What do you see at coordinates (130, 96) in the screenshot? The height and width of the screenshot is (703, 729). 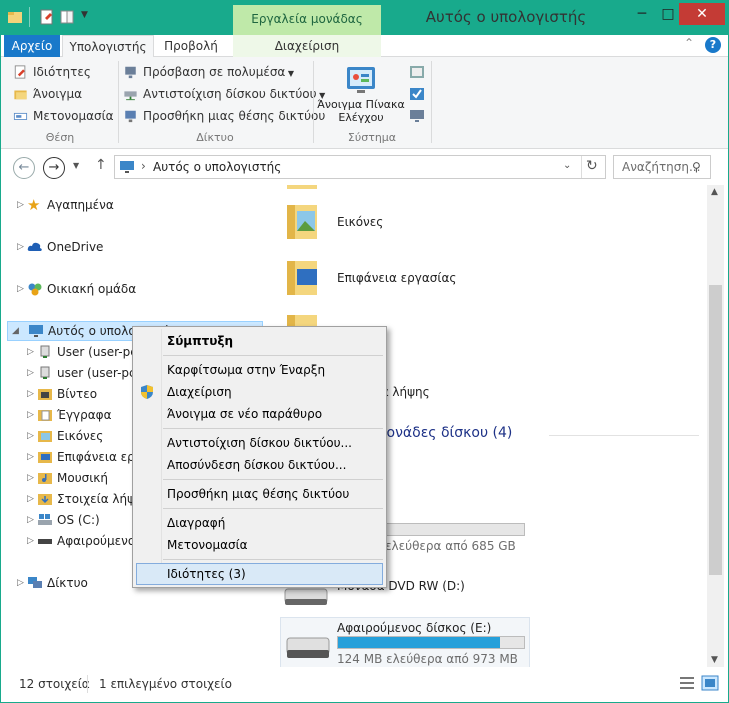 I see `network-drive-icon` at bounding box center [130, 96].